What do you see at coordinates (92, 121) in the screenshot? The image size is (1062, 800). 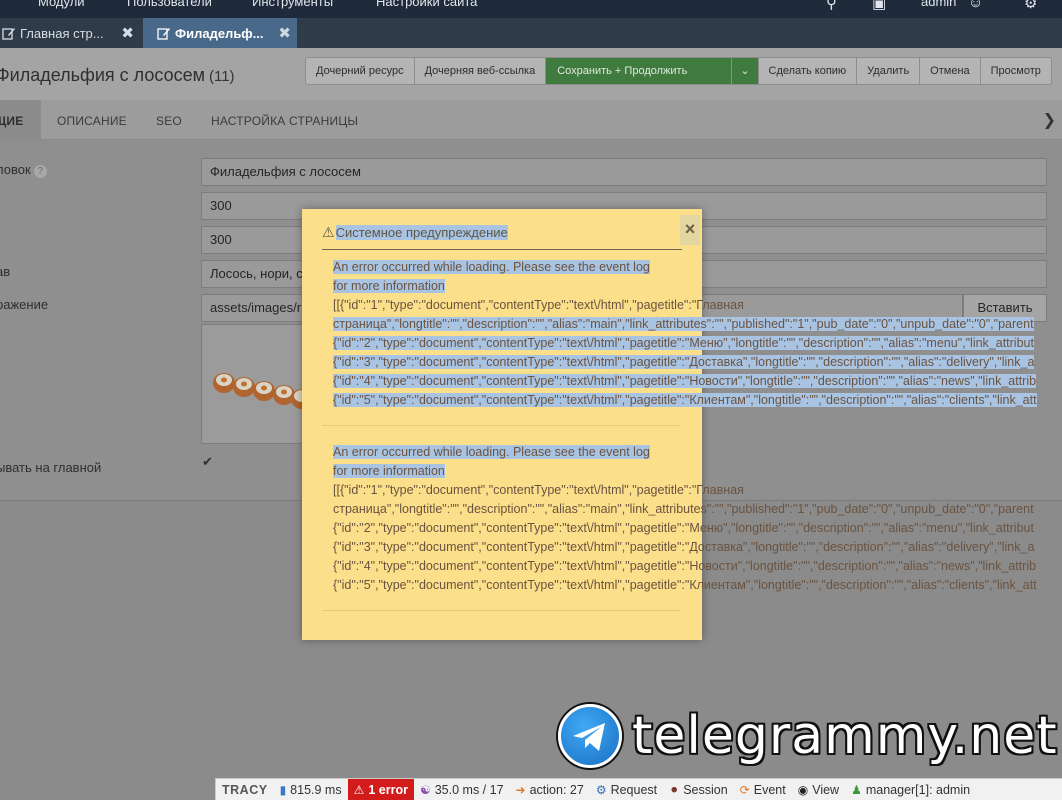 I see `tab-description: ОПИСАНИЕ` at bounding box center [92, 121].